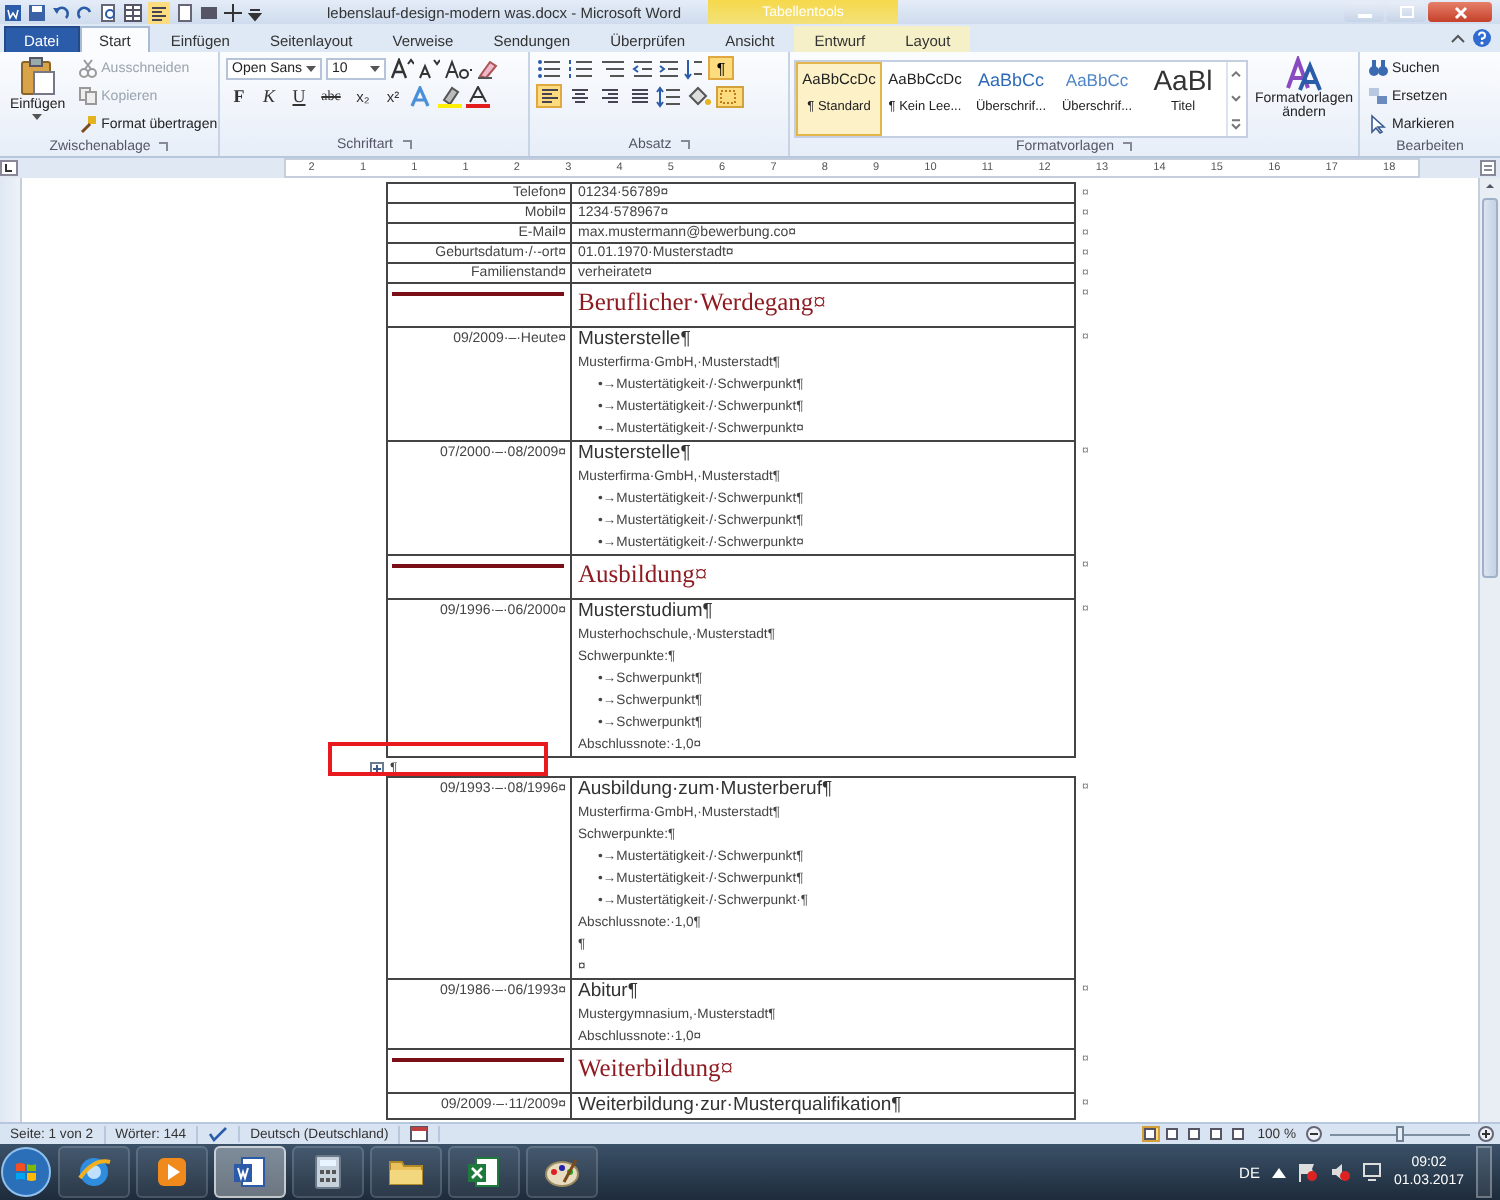 The width and height of the screenshot is (1500, 1200). I want to click on font-color-icon, so click(478, 96).